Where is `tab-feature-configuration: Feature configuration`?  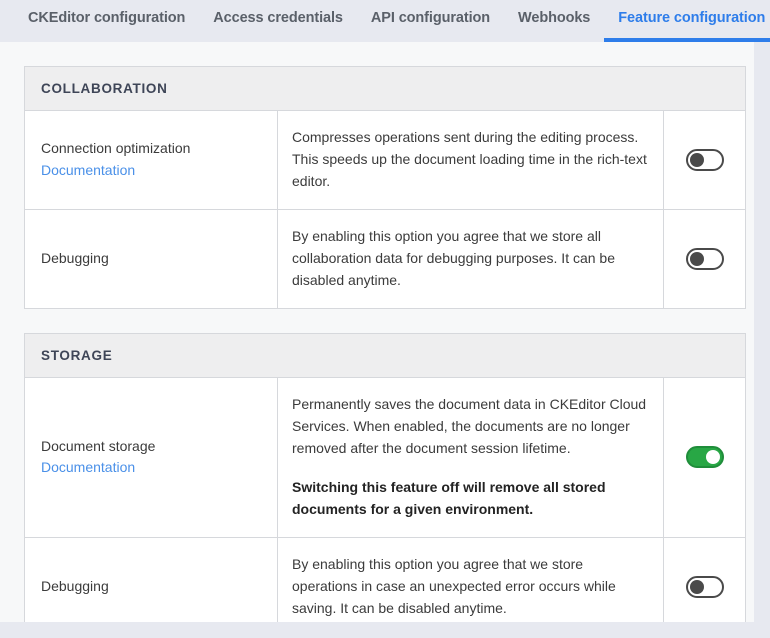
tab-feature-configuration: Feature configuration is located at coordinates (687, 21).